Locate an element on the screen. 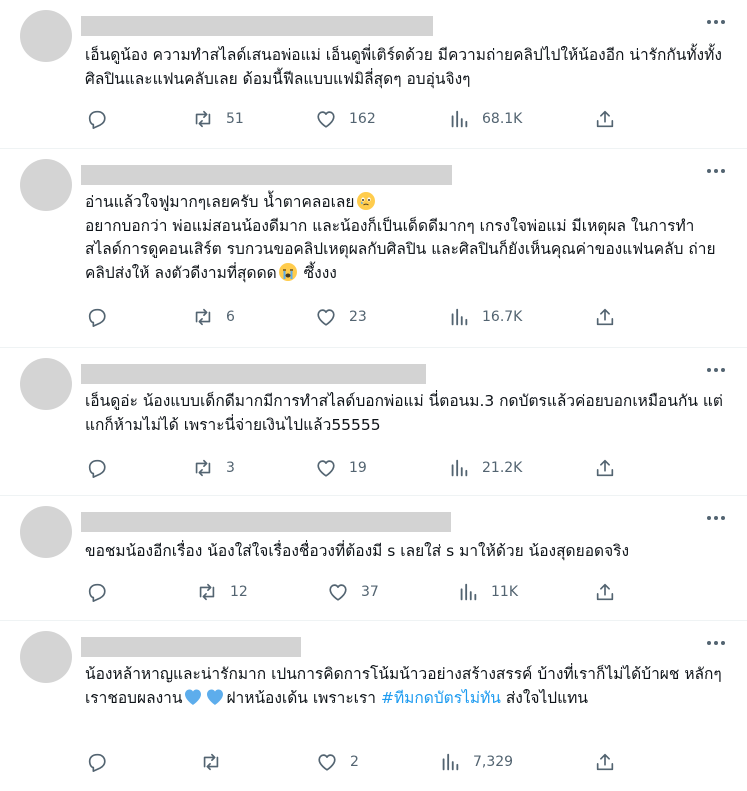 The height and width of the screenshot is (791, 747). like-button: 162 is located at coordinates (345, 119).